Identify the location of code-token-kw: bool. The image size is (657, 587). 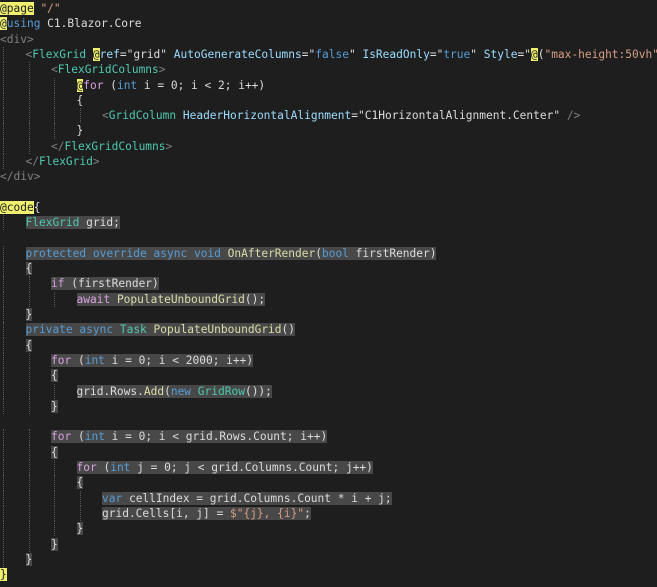
(335, 253).